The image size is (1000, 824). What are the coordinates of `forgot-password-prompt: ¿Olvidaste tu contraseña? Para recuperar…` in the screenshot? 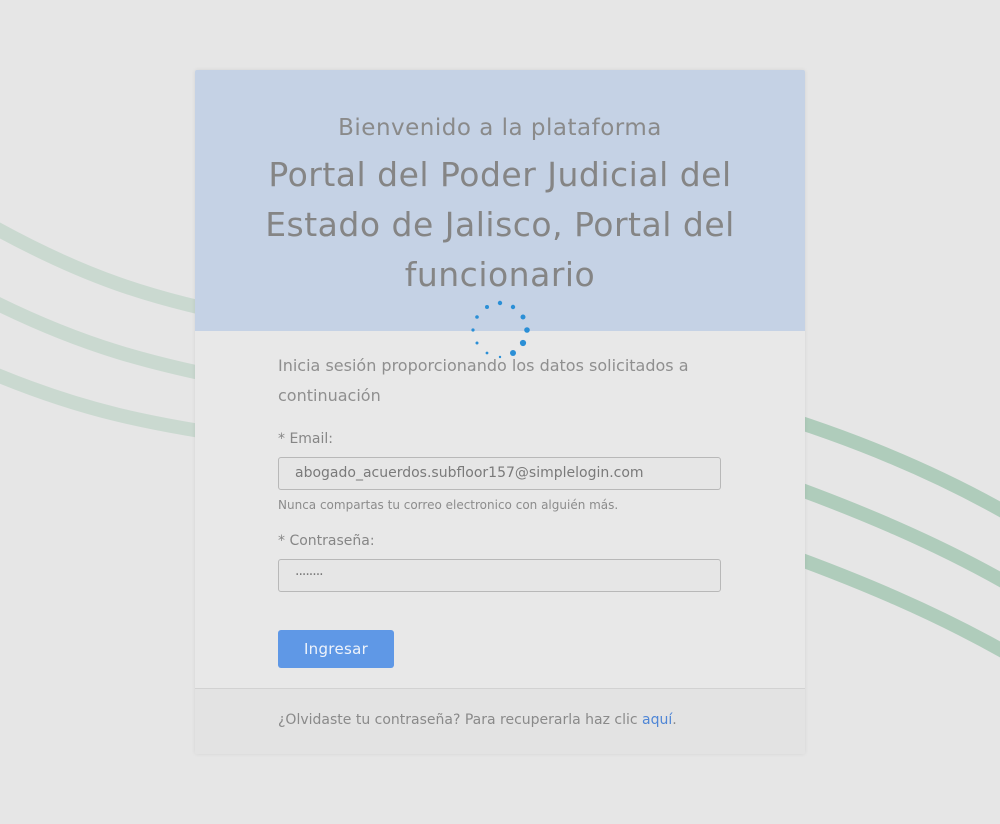 It's located at (460, 720).